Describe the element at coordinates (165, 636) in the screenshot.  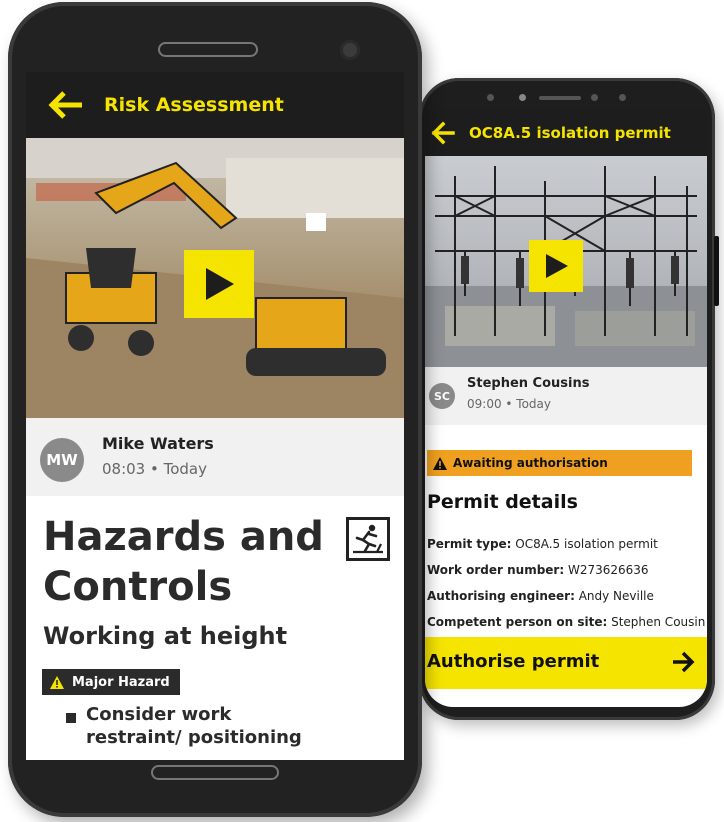
I see `hazard-heading: Working at height` at that location.